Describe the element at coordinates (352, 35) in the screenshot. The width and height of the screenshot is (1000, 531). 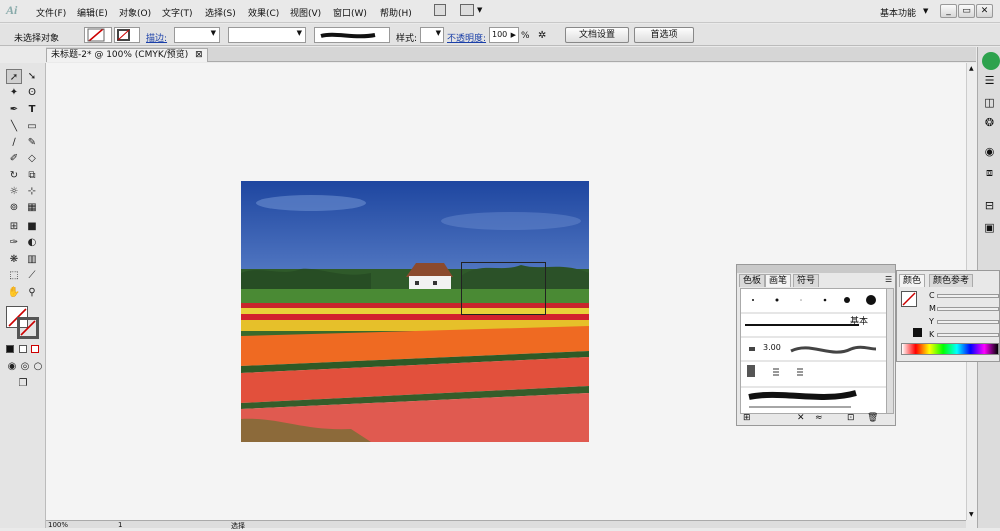
I see `brush-definition-field` at that location.